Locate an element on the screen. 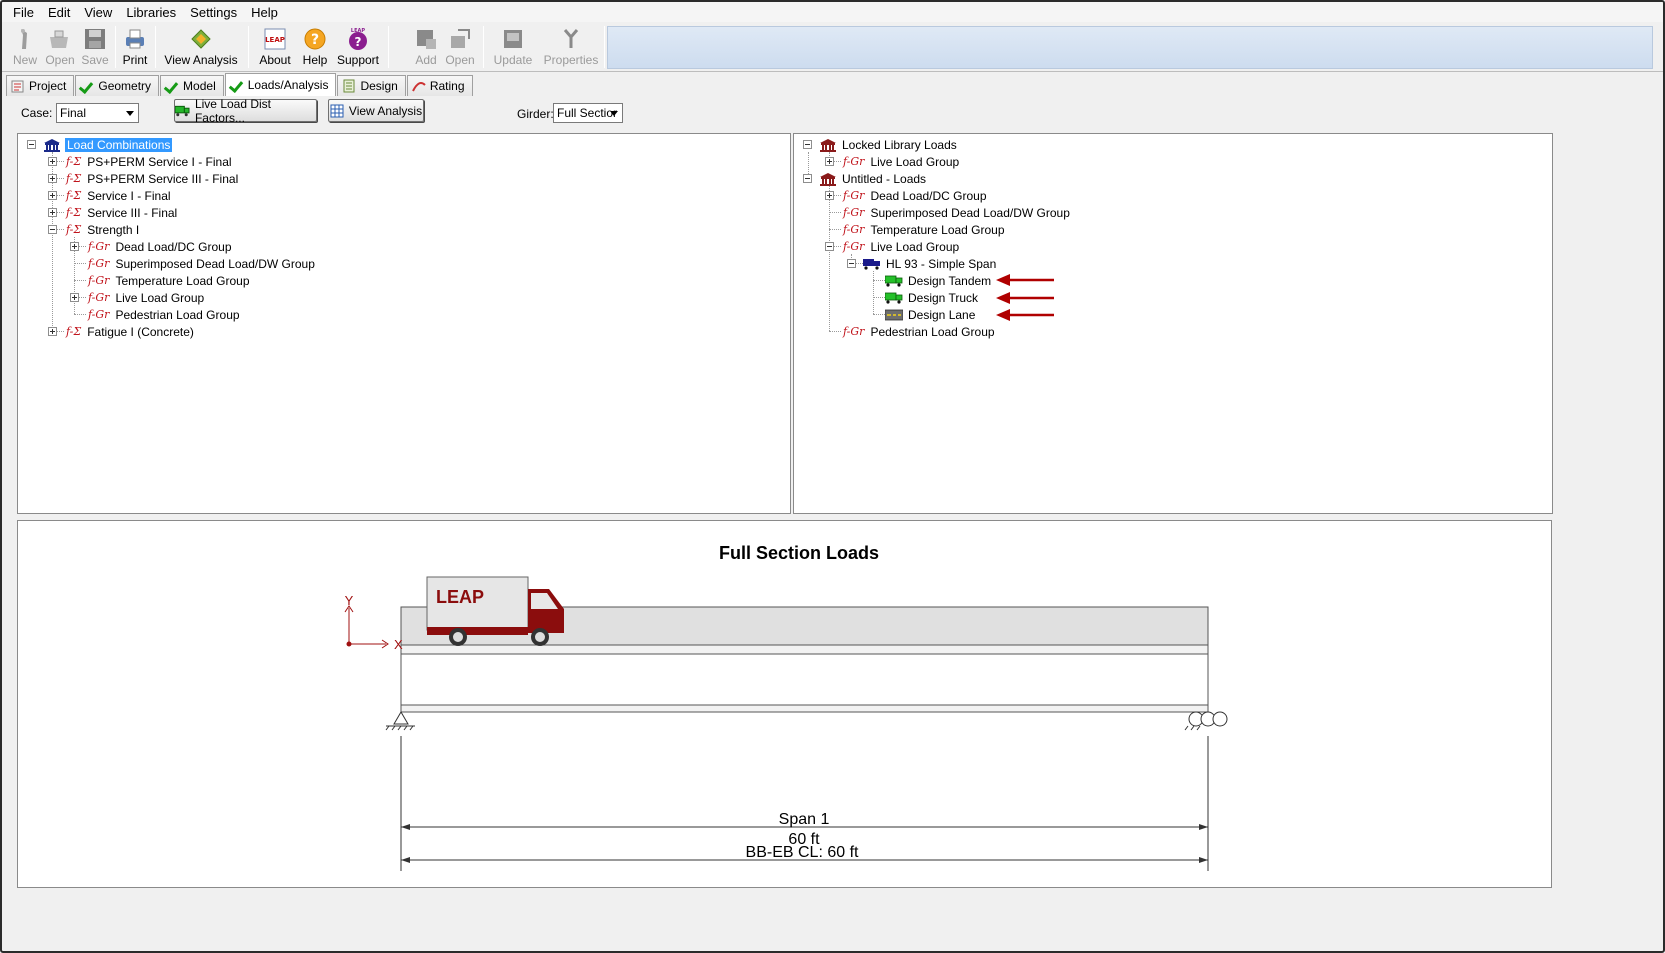 The width and height of the screenshot is (1665, 953). tab-model: Model is located at coordinates (192, 85).